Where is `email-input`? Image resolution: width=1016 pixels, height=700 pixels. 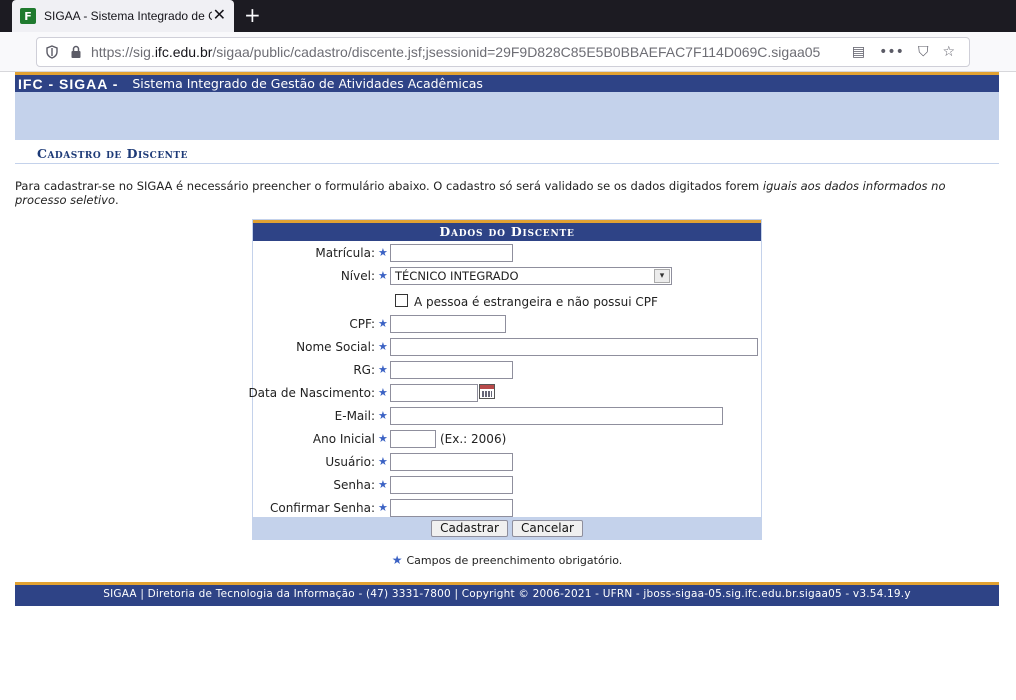
email-input is located at coordinates (556, 416).